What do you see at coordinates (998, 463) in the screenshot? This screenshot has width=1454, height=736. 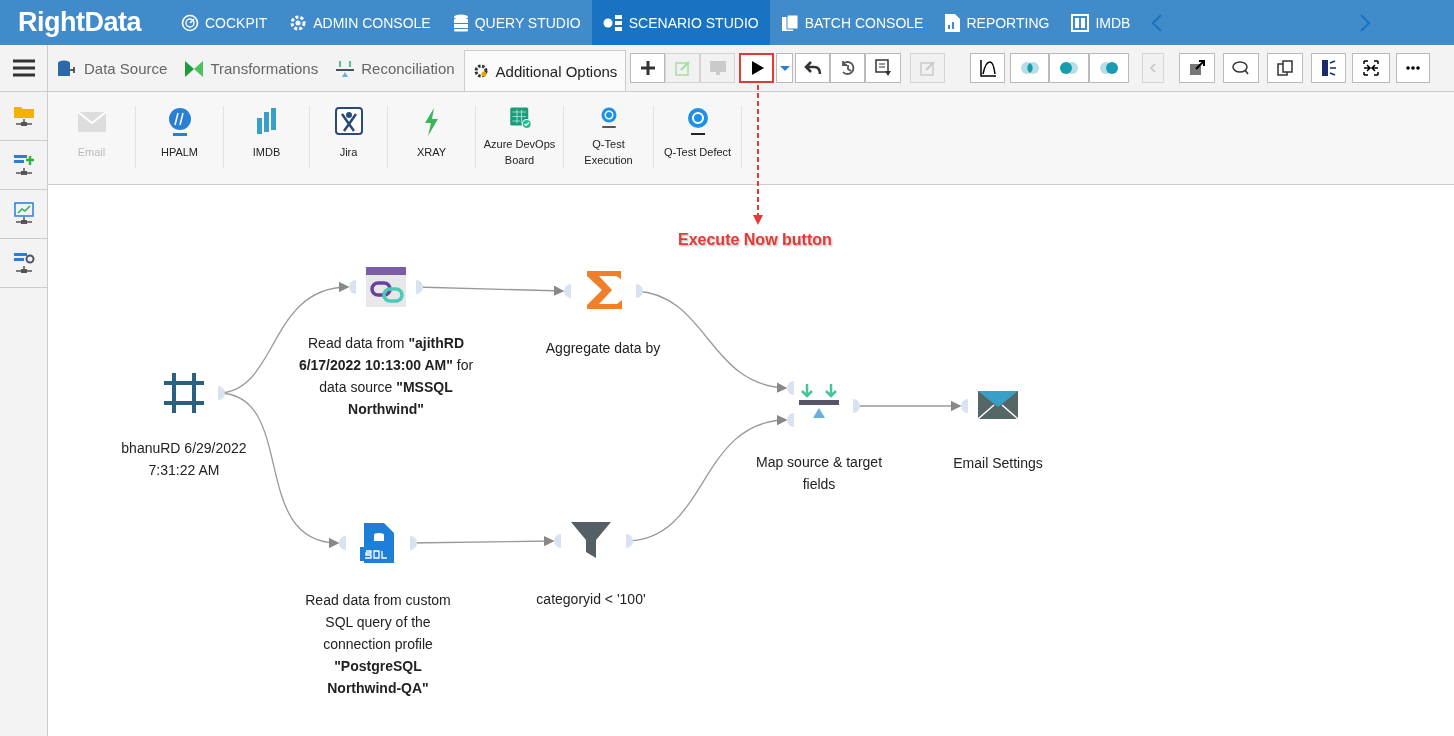 I see `node-label: Email Settings` at bounding box center [998, 463].